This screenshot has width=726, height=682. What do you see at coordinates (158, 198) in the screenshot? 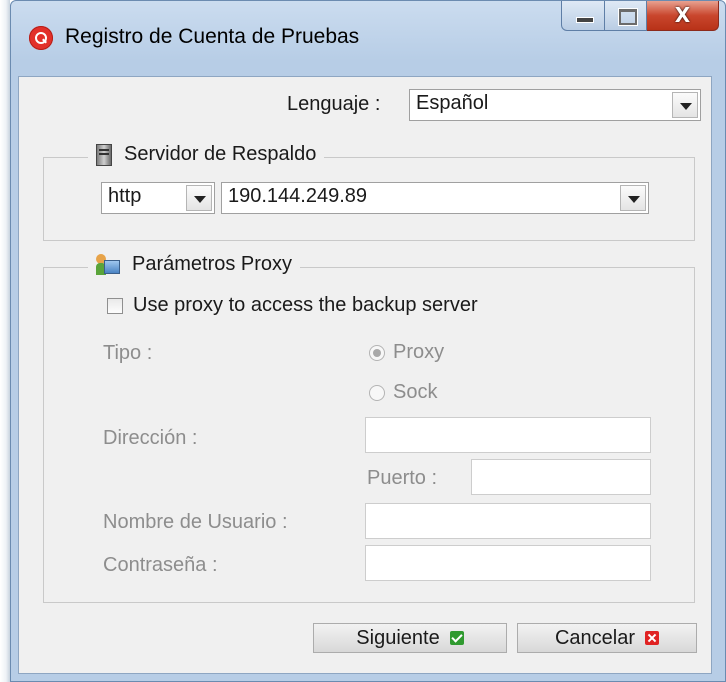
I see `protocol-select: http` at bounding box center [158, 198].